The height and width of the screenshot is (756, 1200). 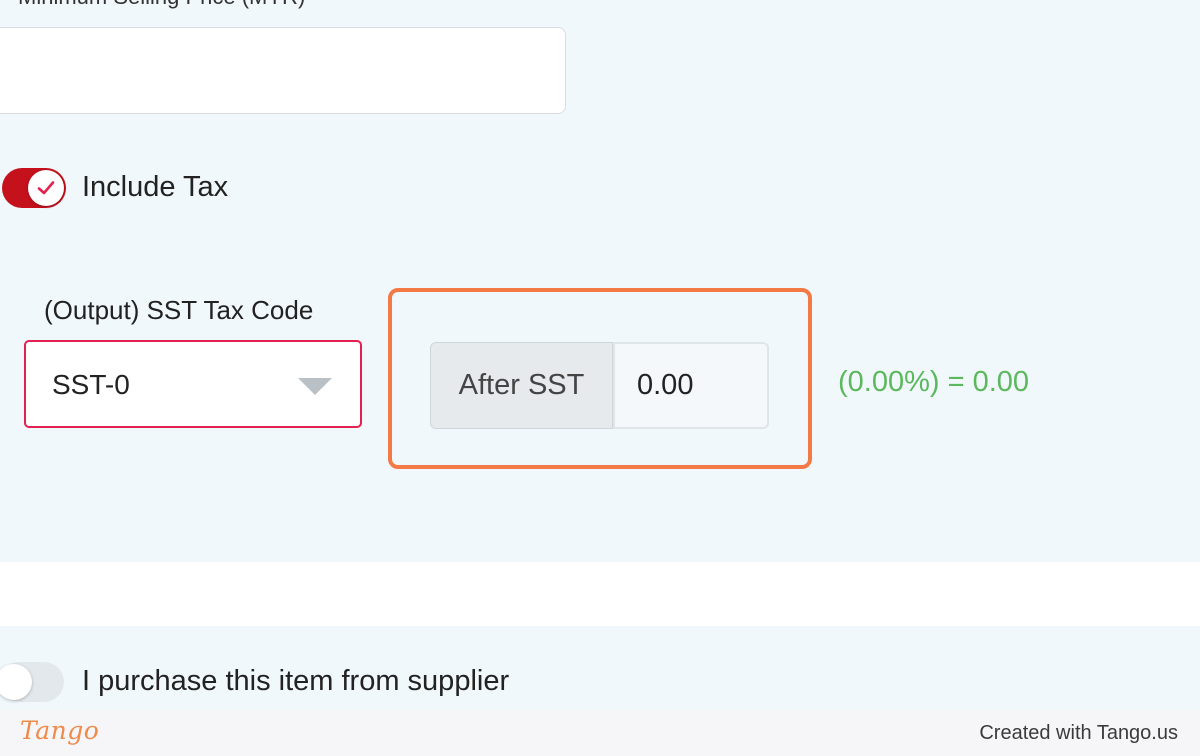 I want to click on tax-code-label: (Output) SST Tax Code, so click(x=179, y=310).